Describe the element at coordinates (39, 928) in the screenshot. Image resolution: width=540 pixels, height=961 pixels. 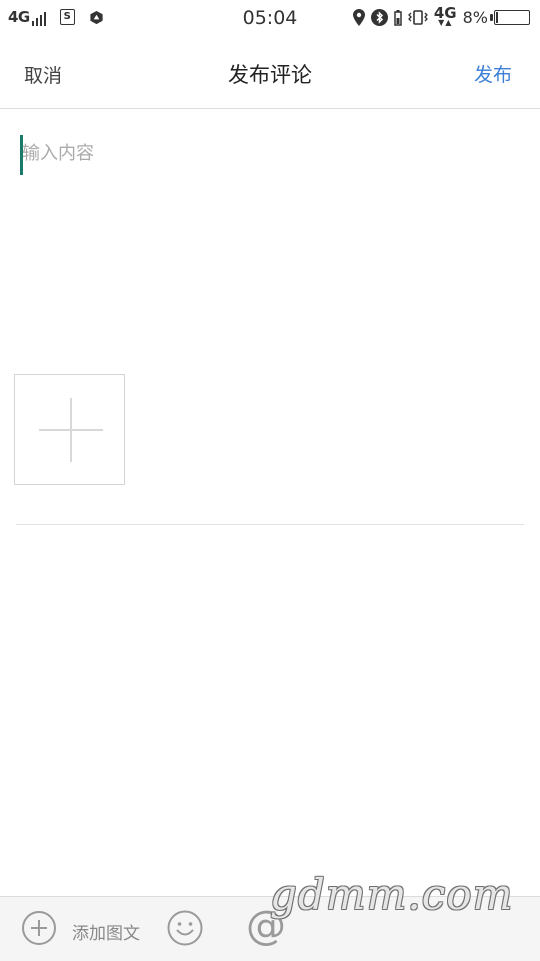
I see `add-circle-icon` at that location.